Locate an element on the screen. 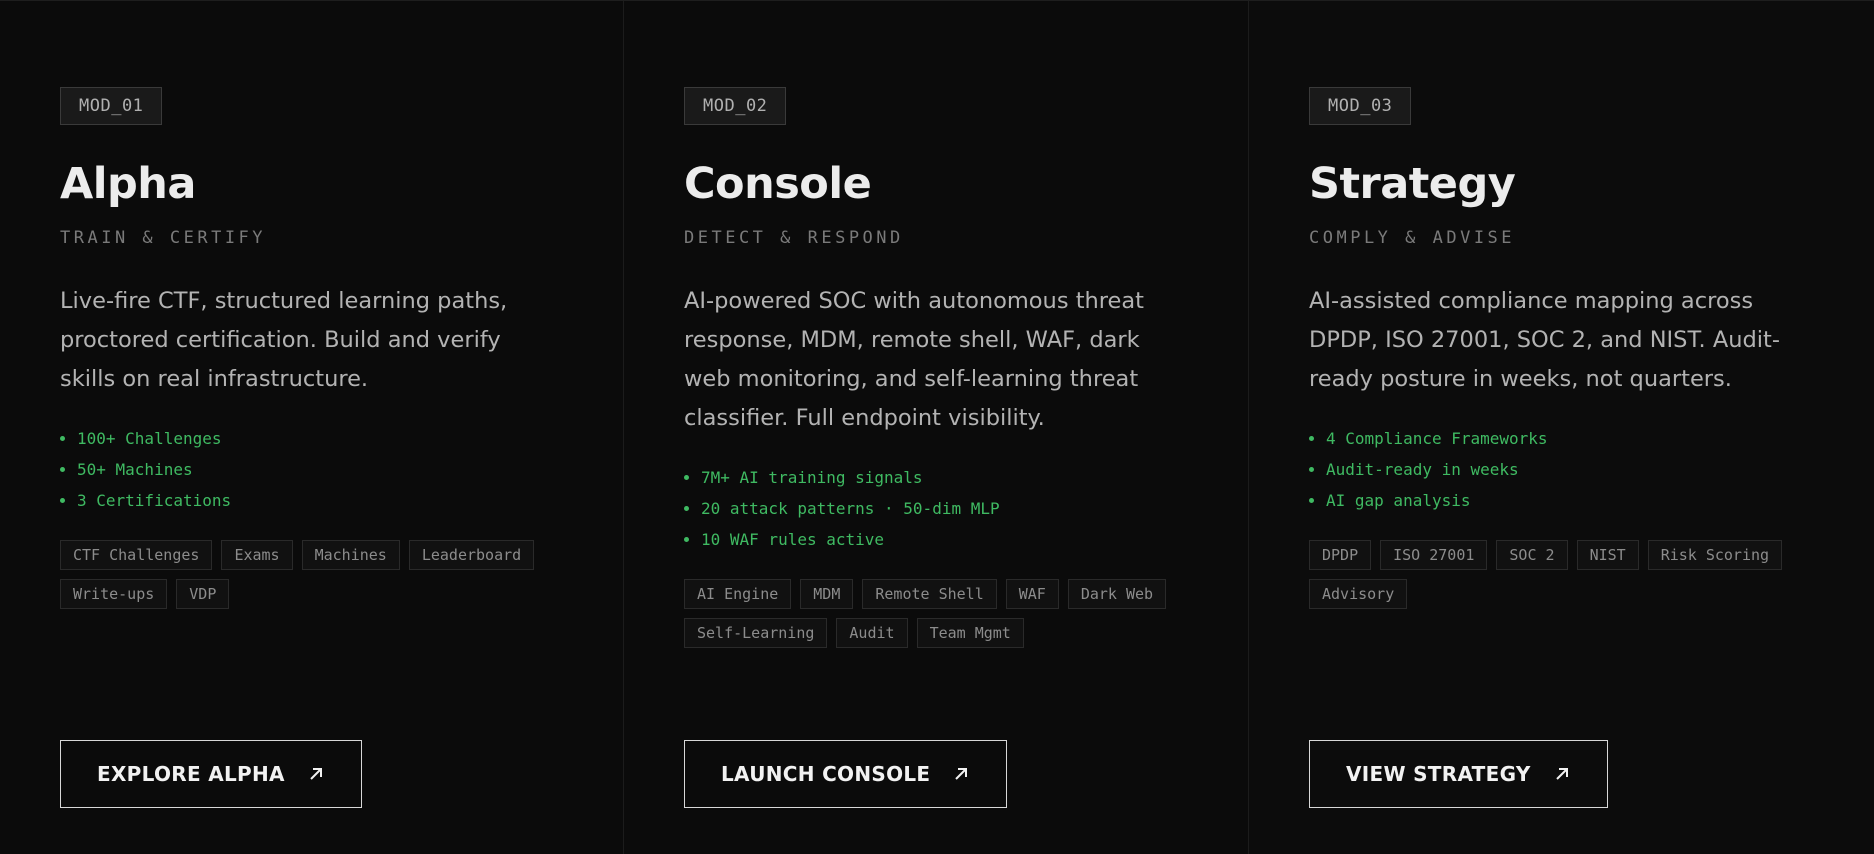  stat-item: 50+ Machines is located at coordinates (311, 469).